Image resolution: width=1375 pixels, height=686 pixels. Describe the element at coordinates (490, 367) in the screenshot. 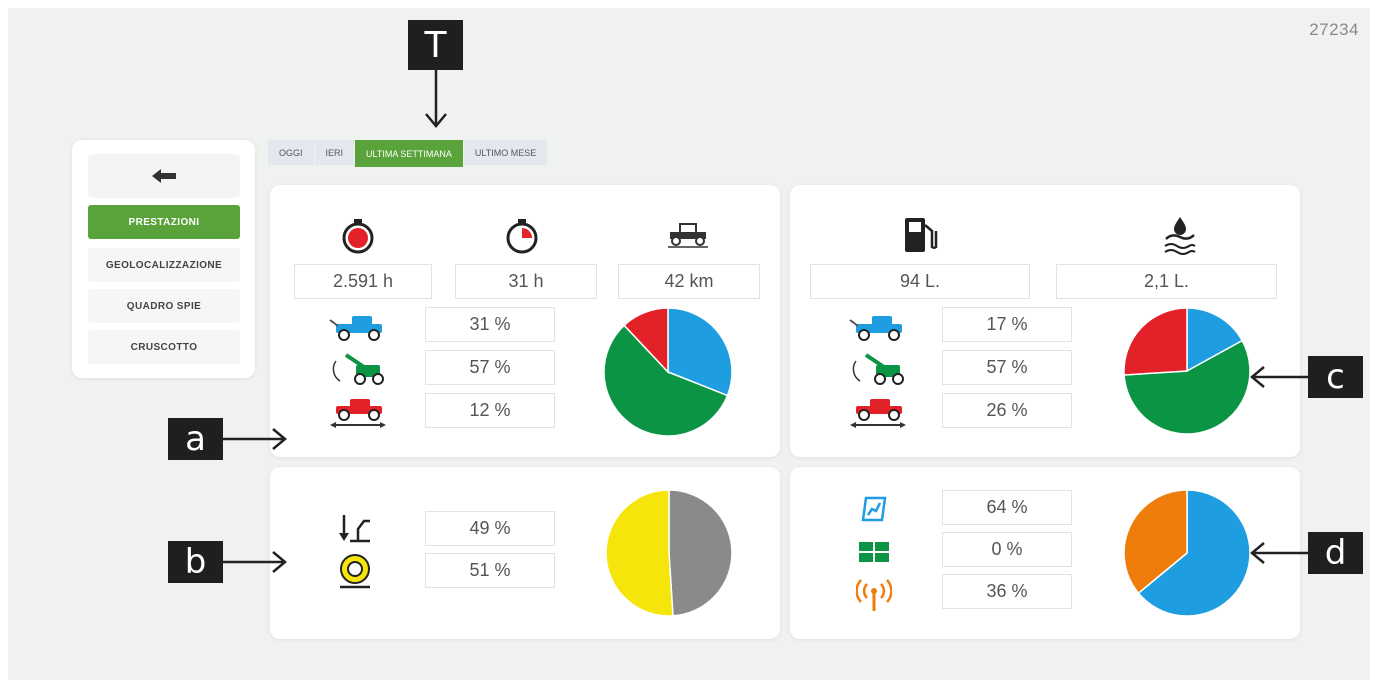

I see `handling-mode-percent: 57 %` at that location.